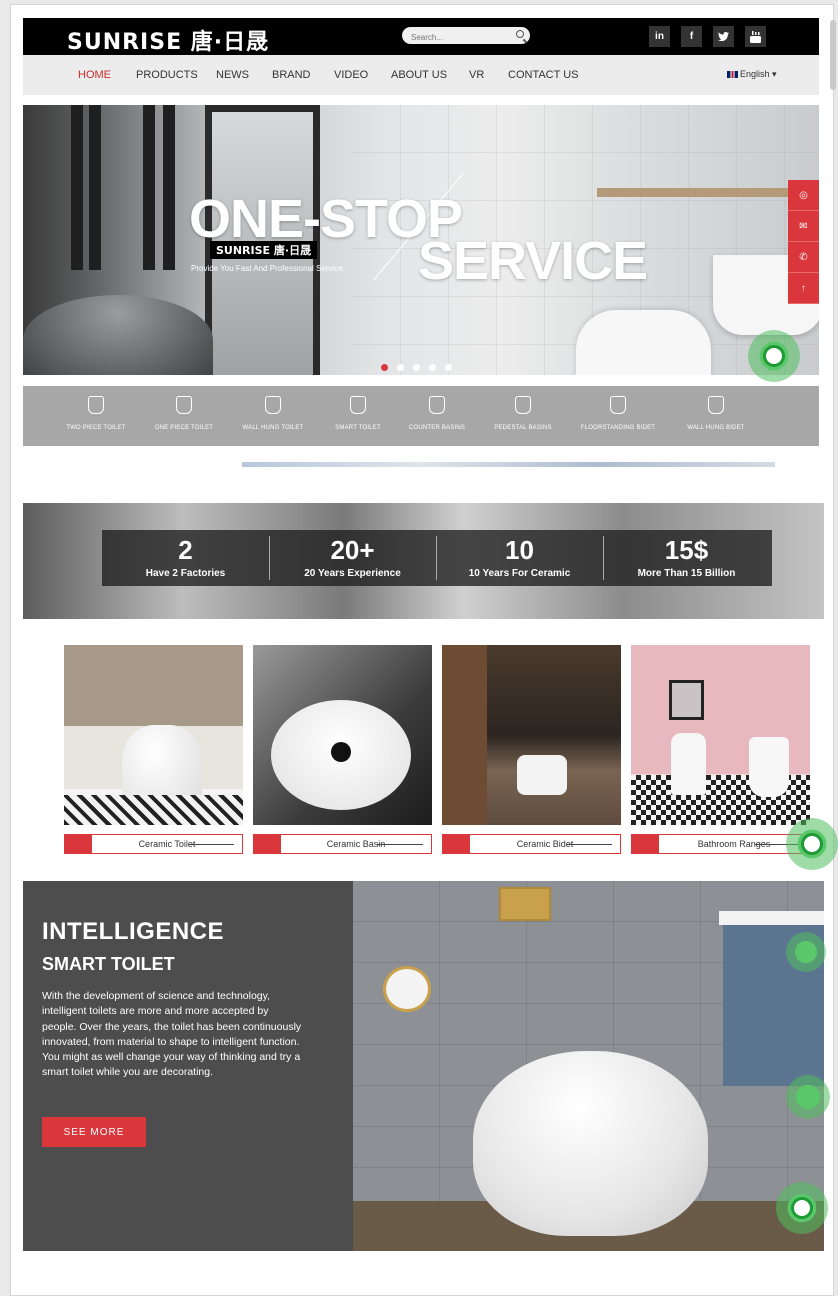  I want to click on category-wall-hung-bidet: WALL HUNG BIDET, so click(716, 413).